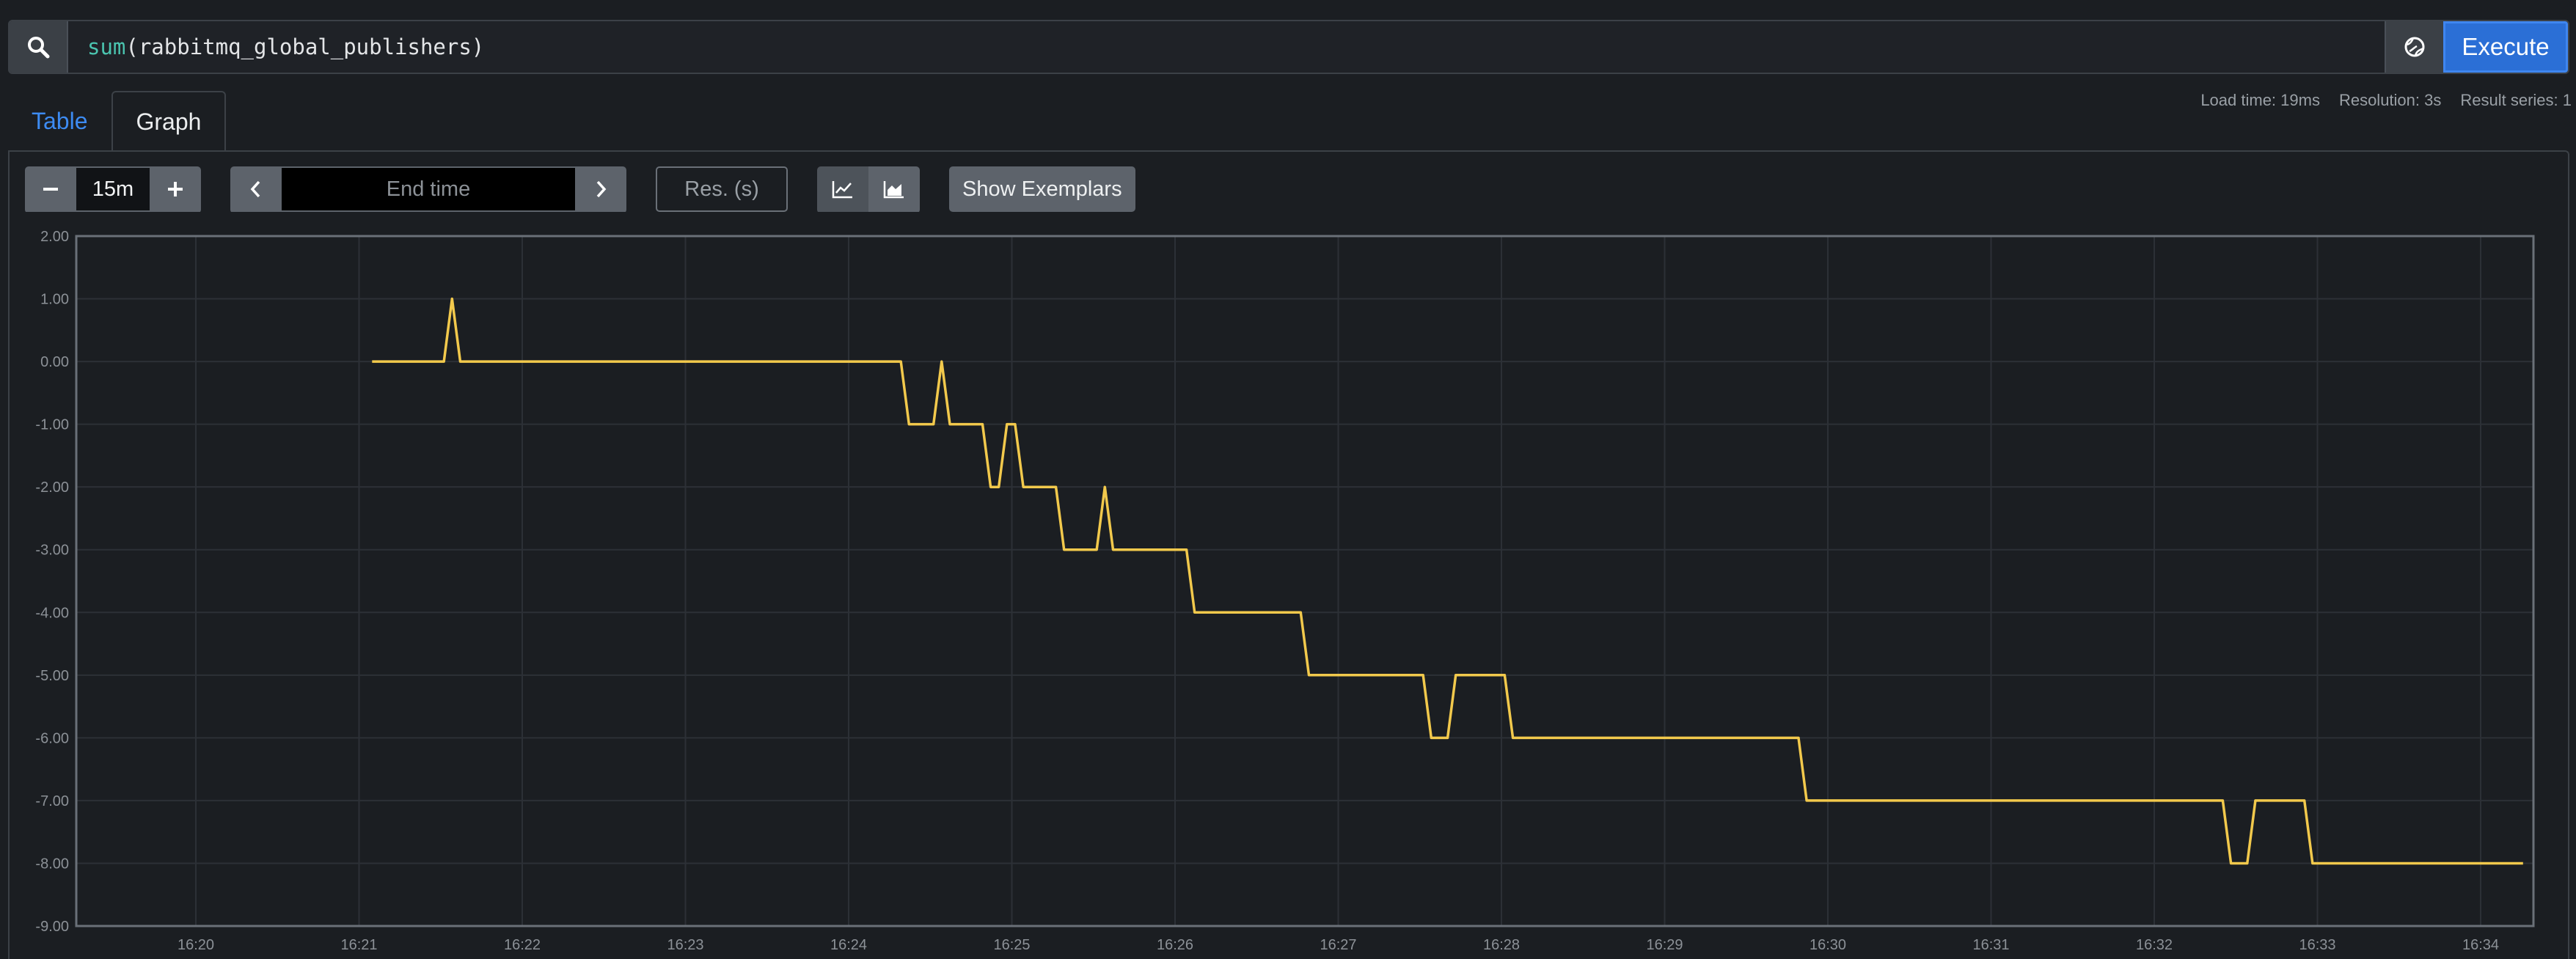 The image size is (2576, 959). I want to click on x-tick-label: 16:24, so click(848, 945).